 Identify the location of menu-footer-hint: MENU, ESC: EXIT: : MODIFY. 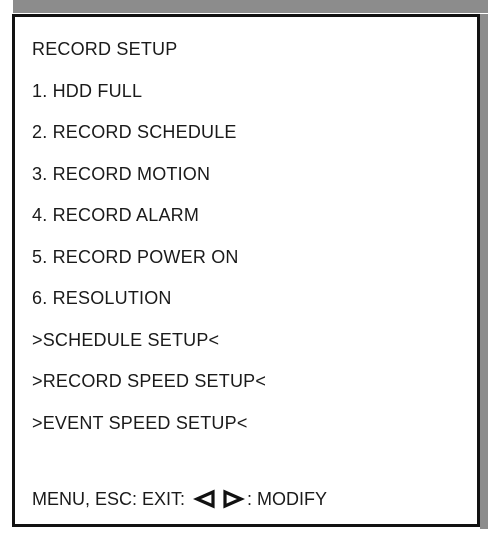
(179, 499).